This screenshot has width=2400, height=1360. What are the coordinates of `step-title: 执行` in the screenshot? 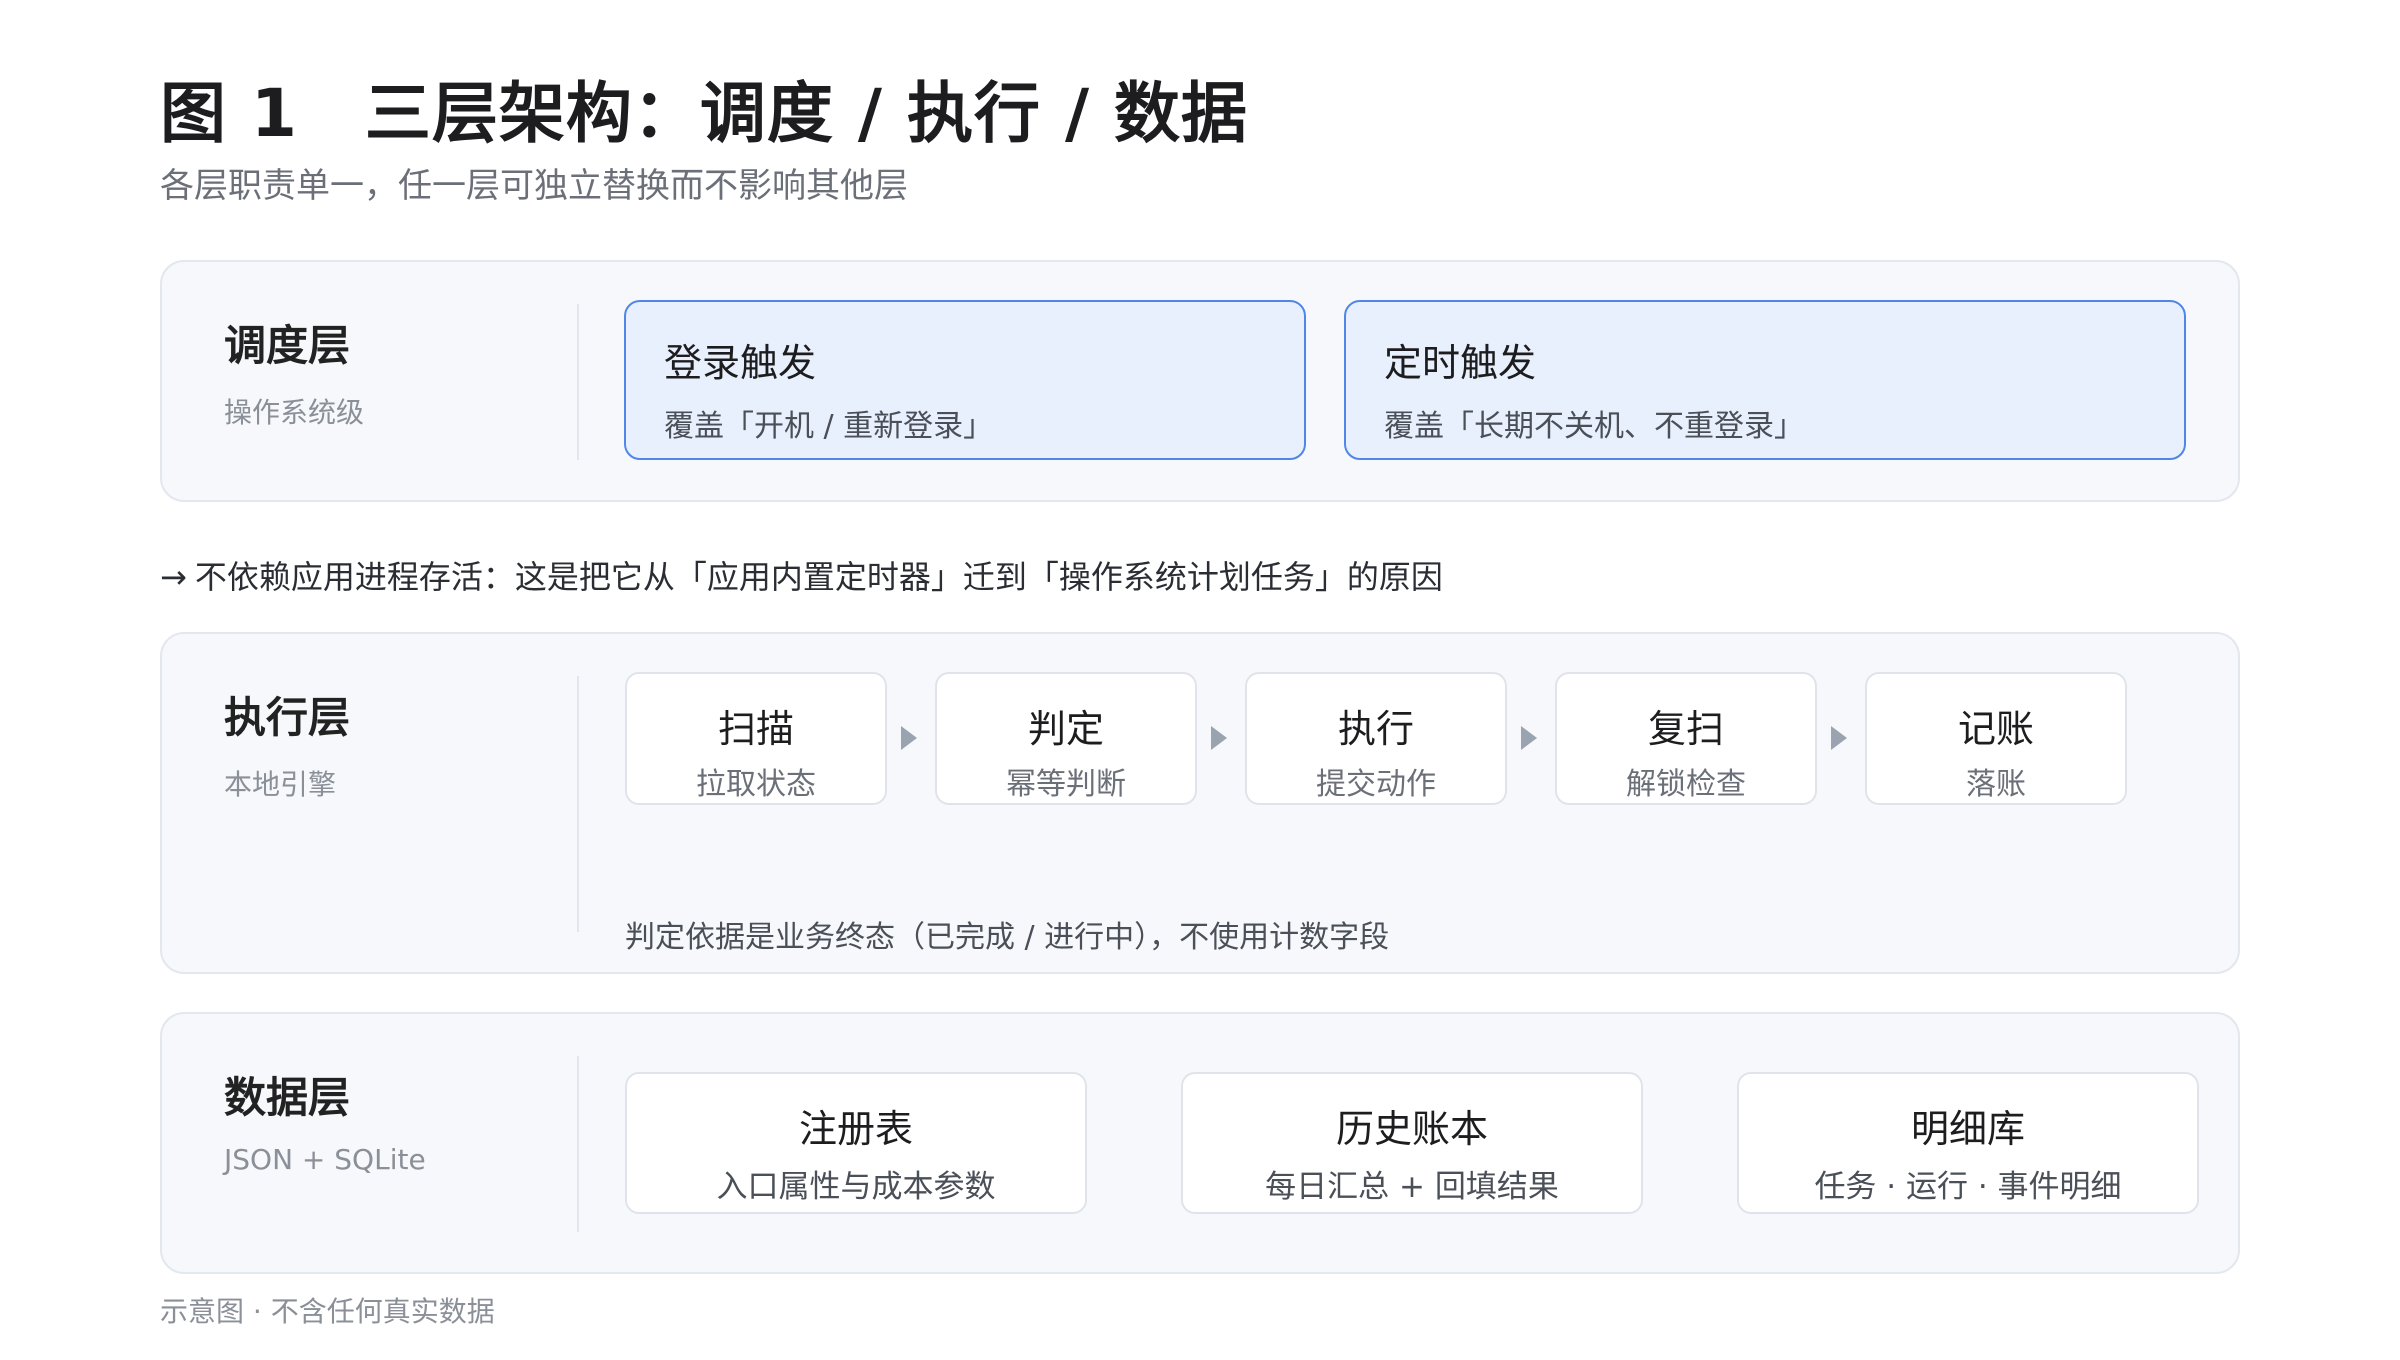 It's located at (1375, 729).